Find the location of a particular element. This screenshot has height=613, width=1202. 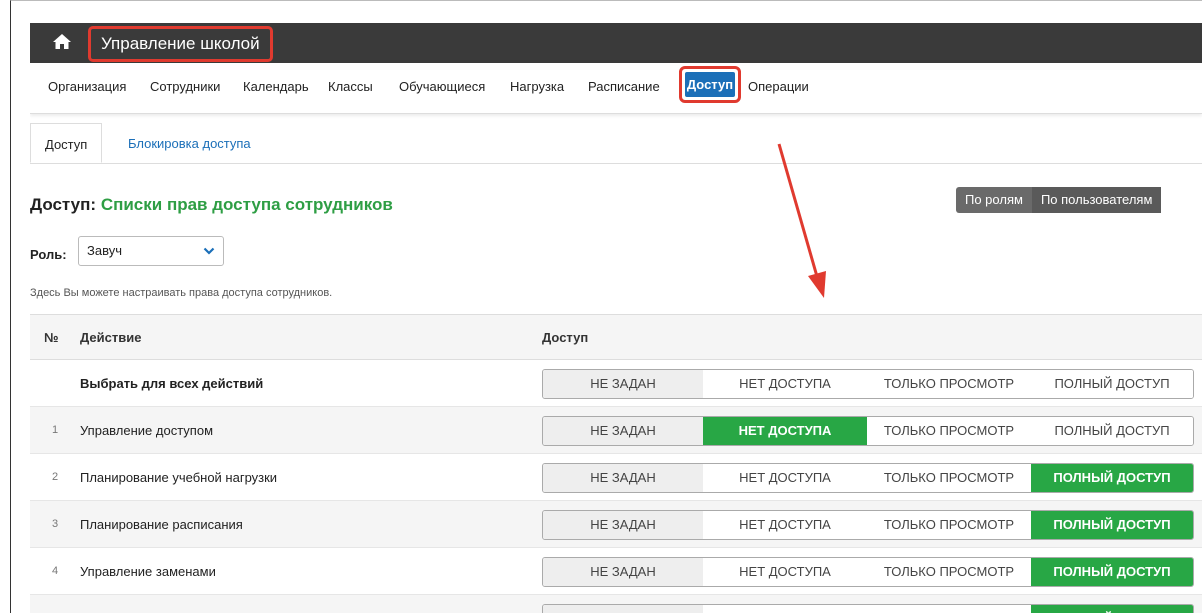

by-roles-button: По ролям is located at coordinates (994, 200).